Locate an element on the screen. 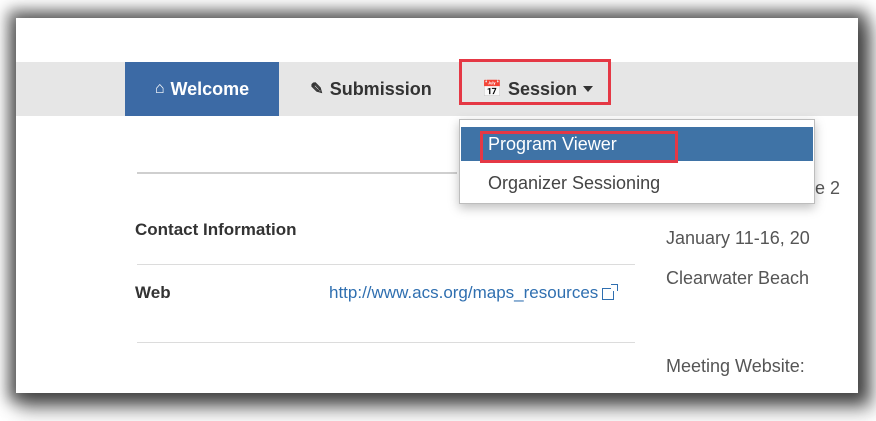  web-label: Web is located at coordinates (153, 292).